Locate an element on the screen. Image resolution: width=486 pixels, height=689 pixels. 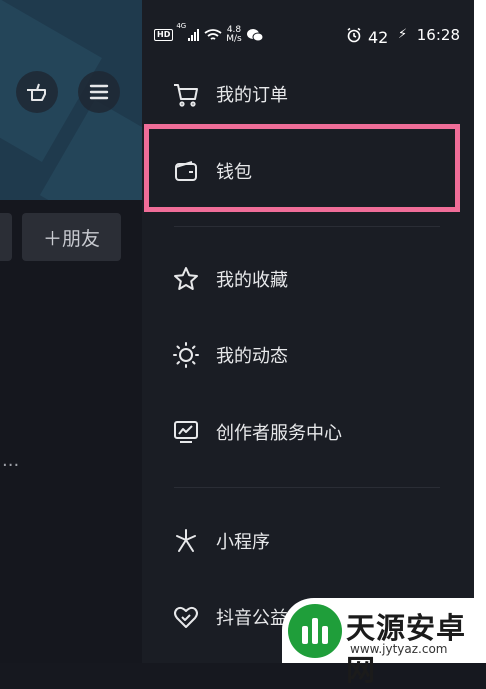
watermark: 天源安卓网 www.jytyaz.com is located at coordinates (384, 642).